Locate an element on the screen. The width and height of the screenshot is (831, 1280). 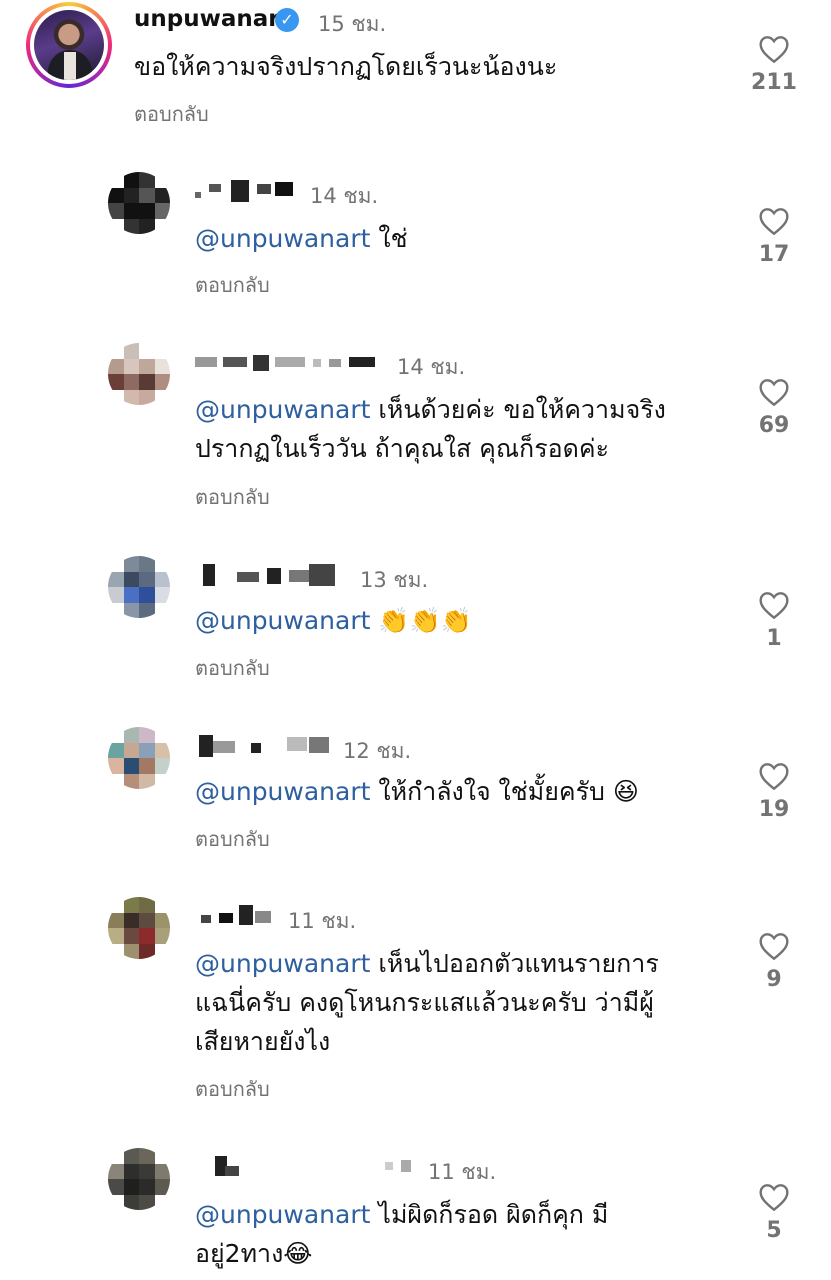
like-count: 211 is located at coordinates (774, 82).